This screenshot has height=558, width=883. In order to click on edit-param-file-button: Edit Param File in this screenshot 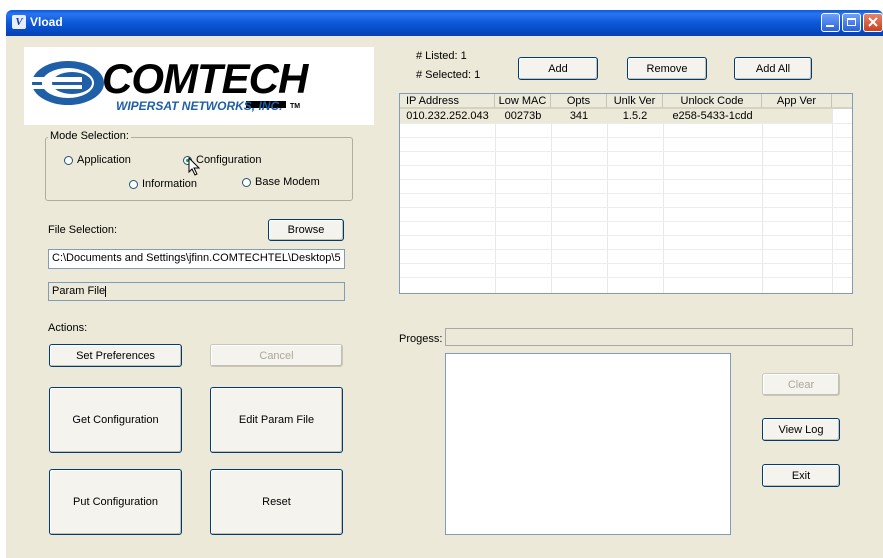, I will do `click(276, 420)`.